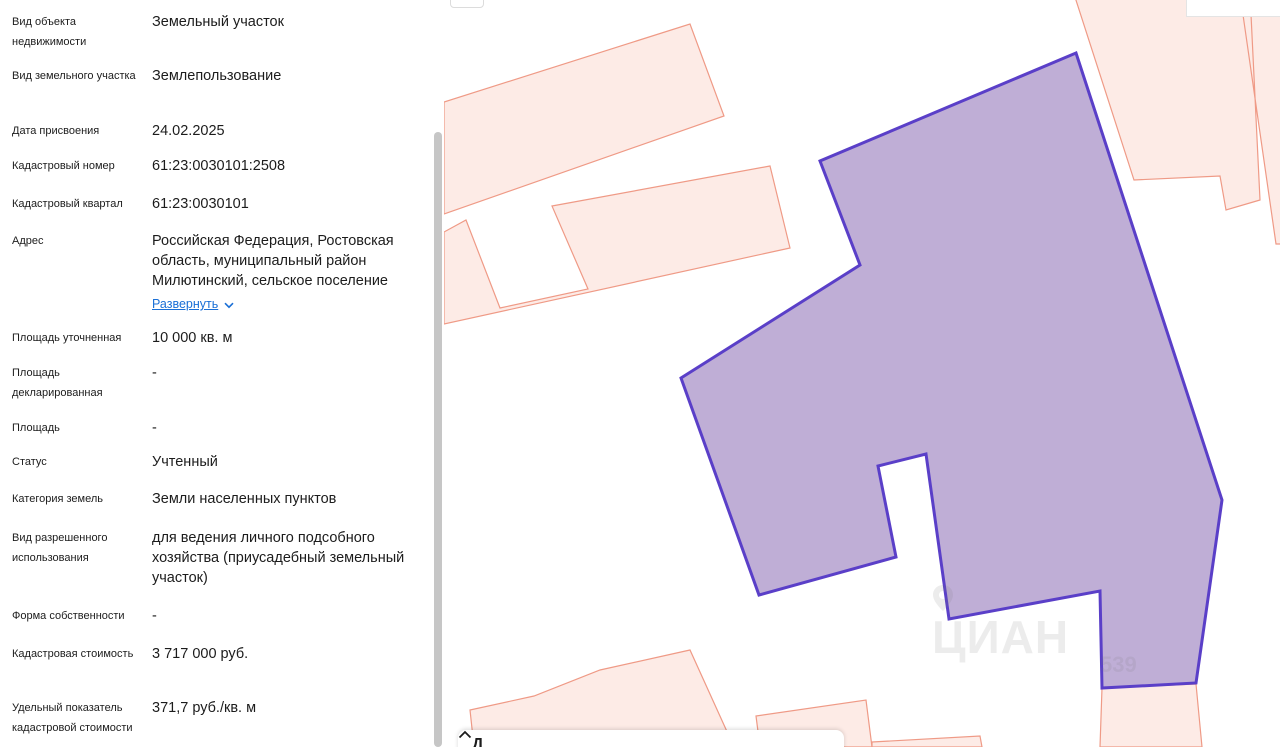 Image resolution: width=1280 pixels, height=747 pixels. Describe the element at coordinates (1233, 8) in the screenshot. I see `map-overlay-card` at that location.